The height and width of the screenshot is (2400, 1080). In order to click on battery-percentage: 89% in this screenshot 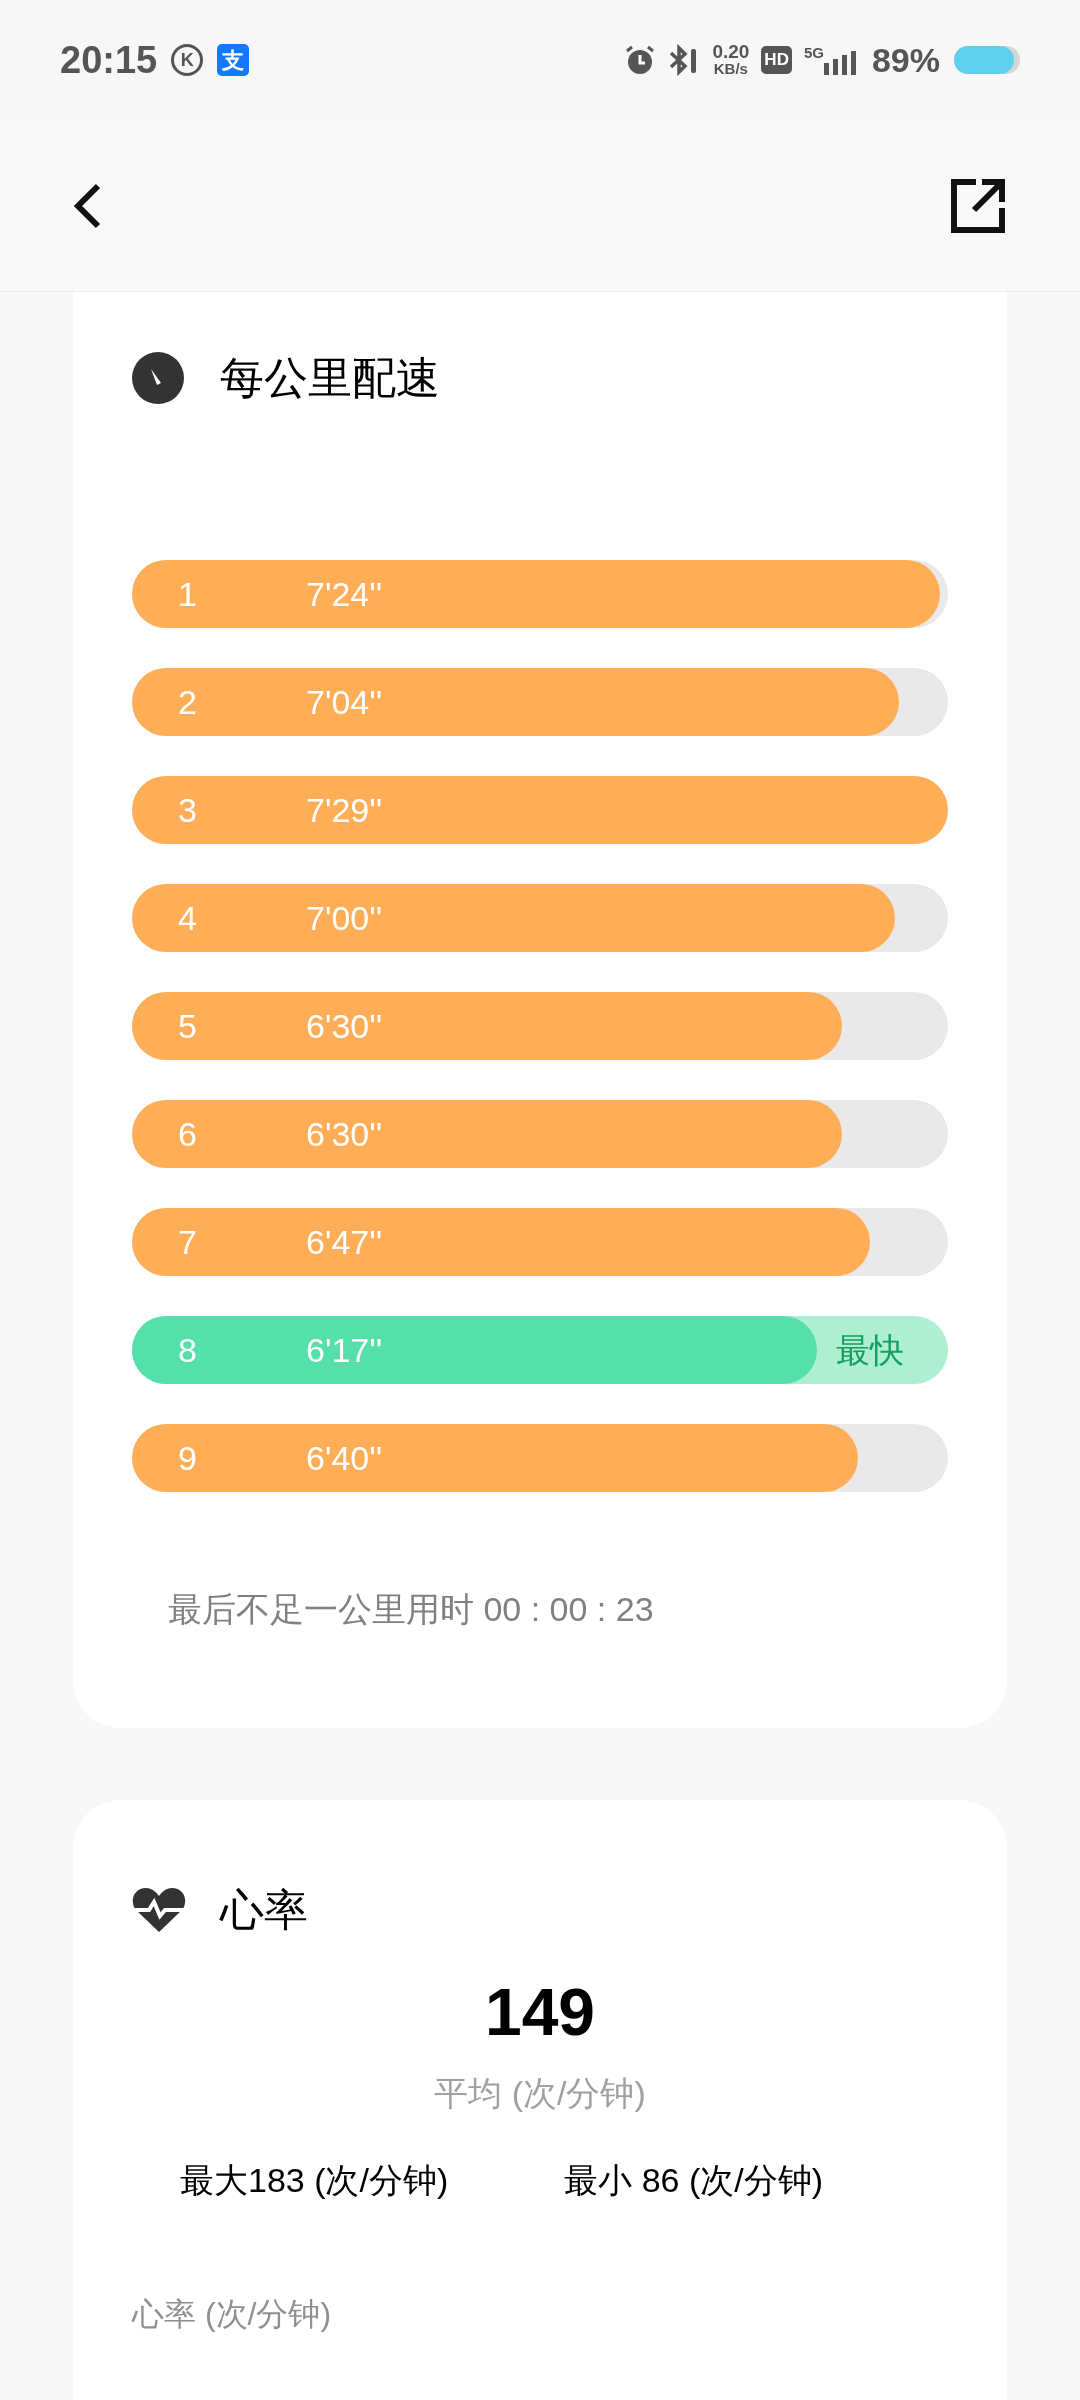, I will do `click(905, 60)`.